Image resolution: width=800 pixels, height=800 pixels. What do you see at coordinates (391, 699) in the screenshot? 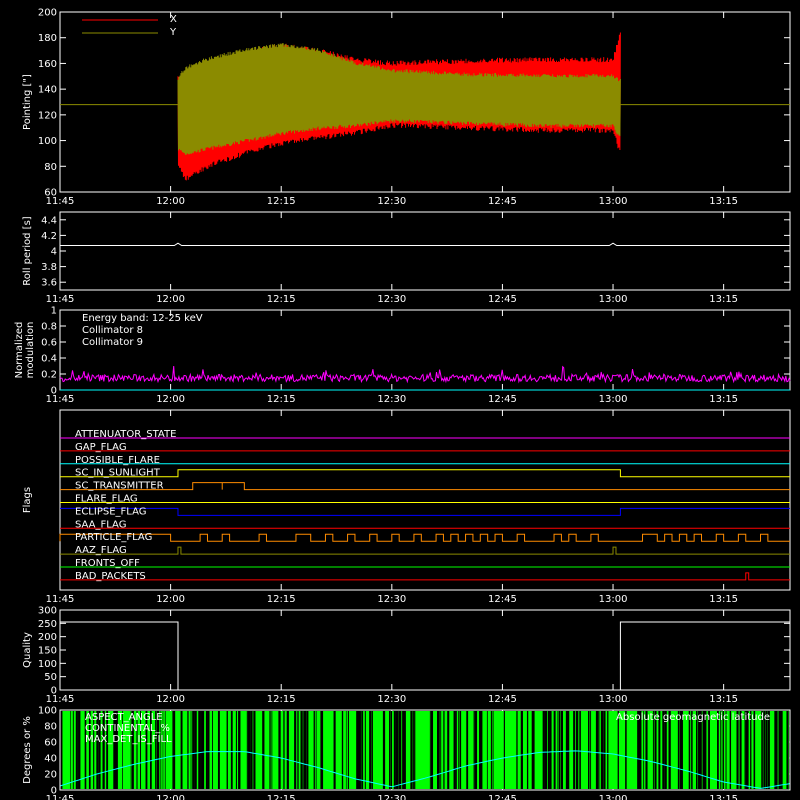
I see `x-tick-label: 12:30` at bounding box center [391, 699].